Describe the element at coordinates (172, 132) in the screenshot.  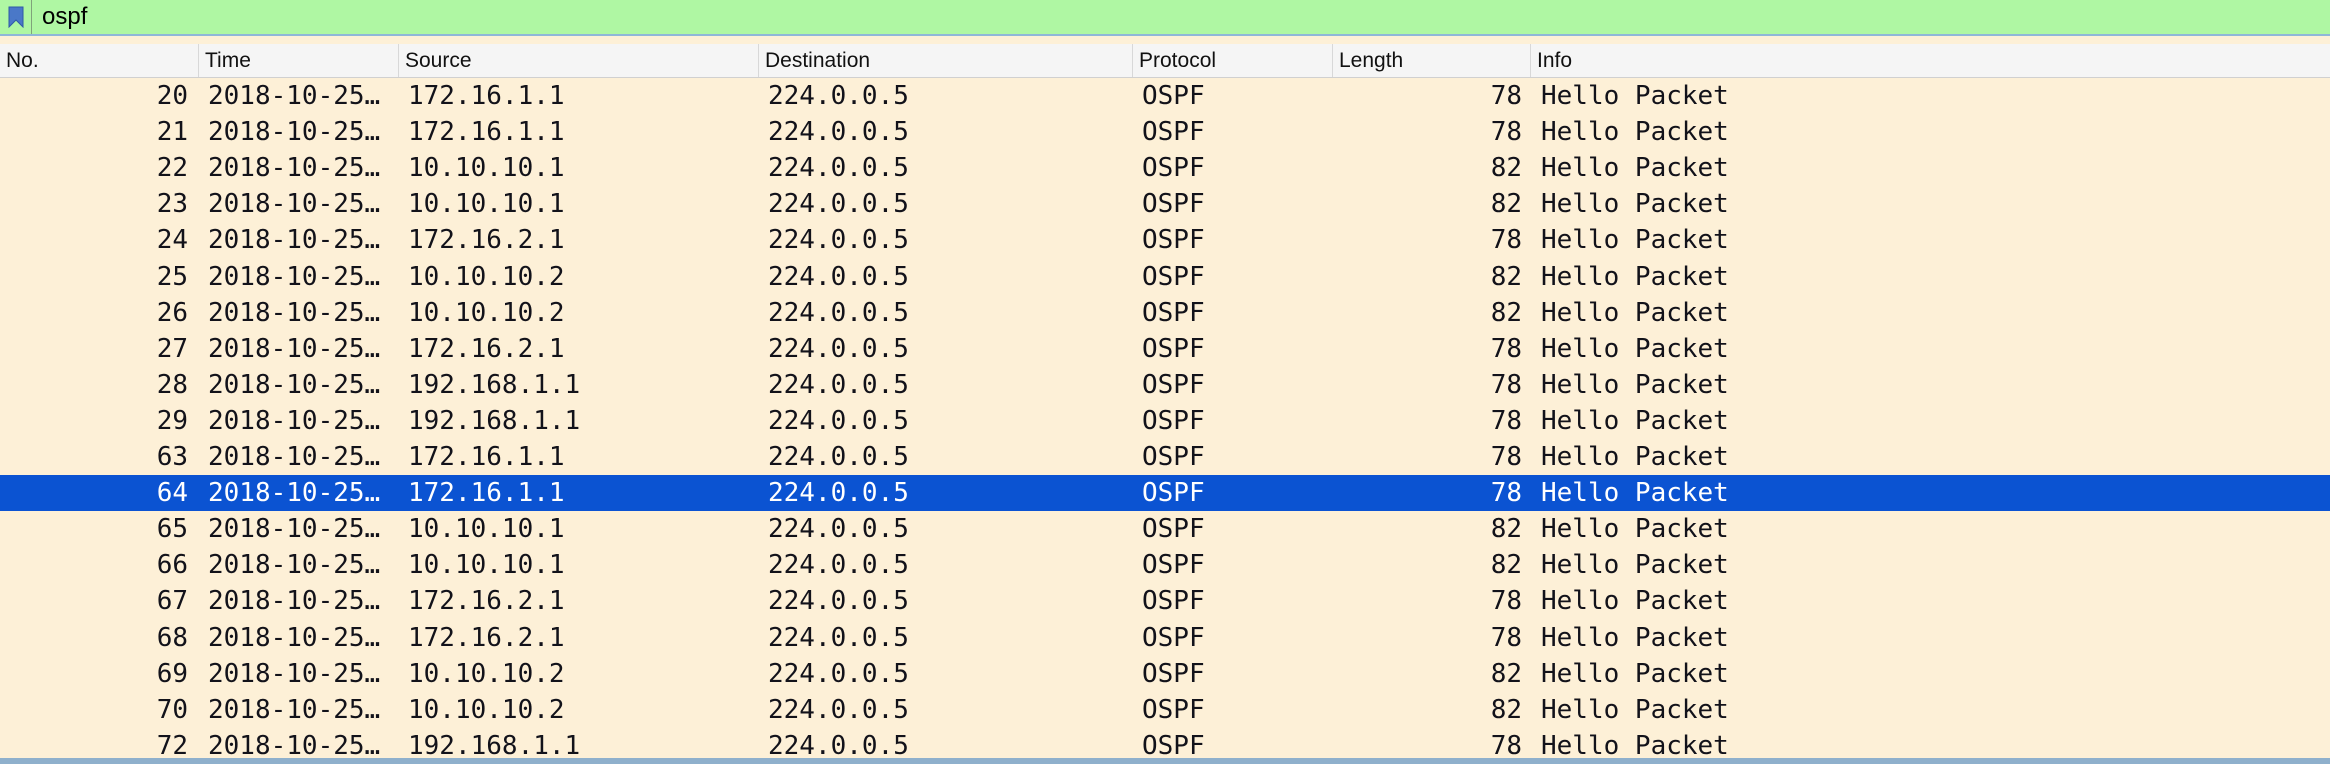
I see `cell-no: 21` at that location.